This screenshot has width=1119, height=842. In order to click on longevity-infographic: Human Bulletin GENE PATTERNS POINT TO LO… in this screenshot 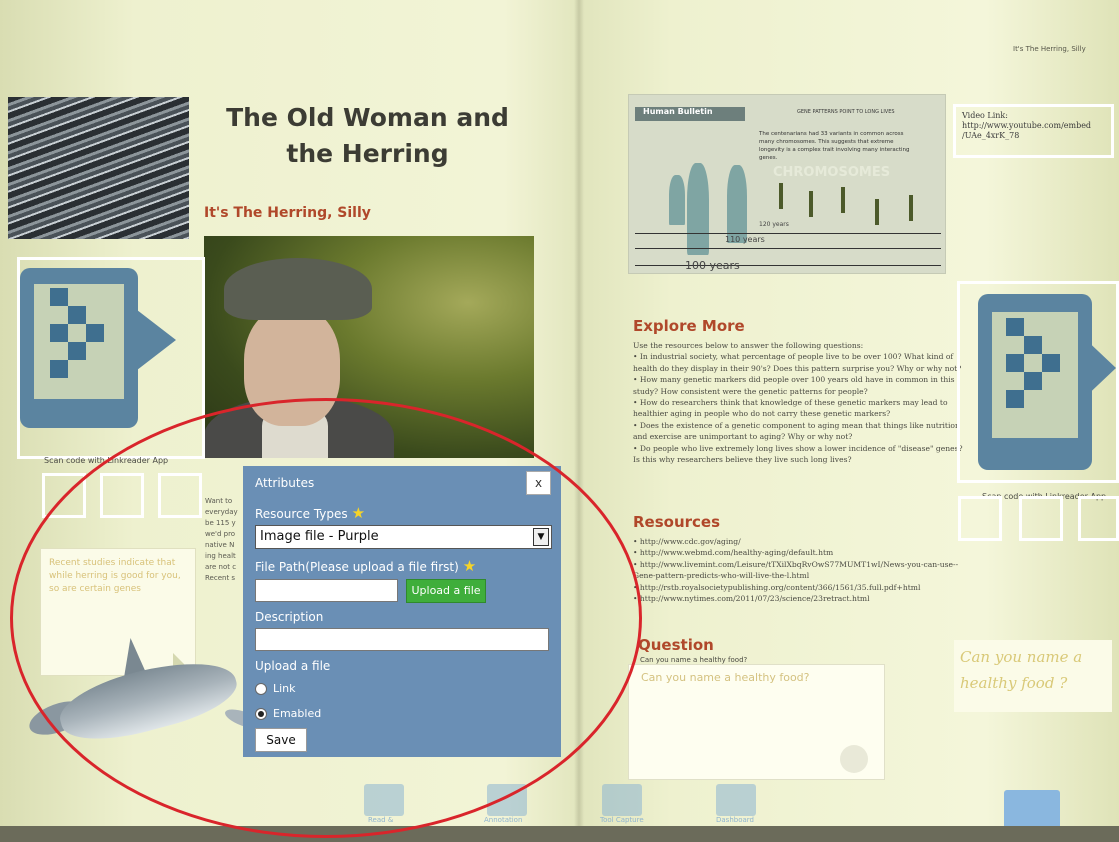, I will do `click(787, 184)`.